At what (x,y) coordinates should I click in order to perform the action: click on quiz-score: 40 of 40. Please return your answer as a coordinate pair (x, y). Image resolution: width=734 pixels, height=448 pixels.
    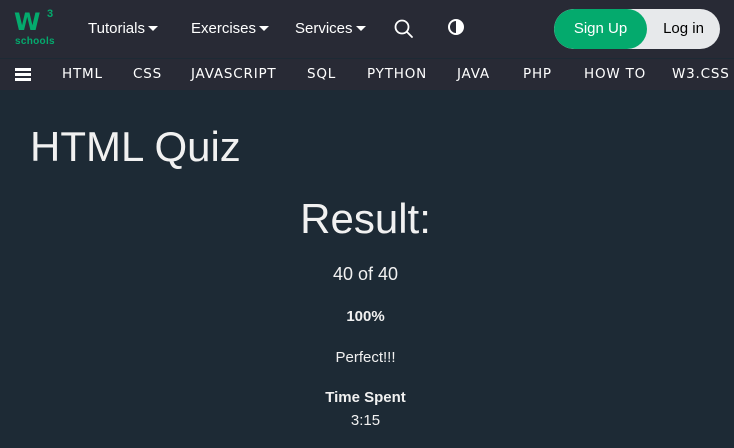
    Looking at the image, I should click on (365, 274).